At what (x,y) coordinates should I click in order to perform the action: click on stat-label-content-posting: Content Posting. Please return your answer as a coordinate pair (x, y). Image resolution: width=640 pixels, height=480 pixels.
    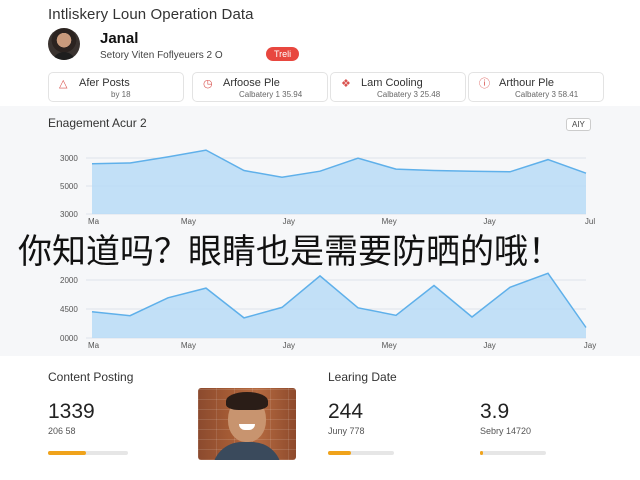
    Looking at the image, I should click on (91, 377).